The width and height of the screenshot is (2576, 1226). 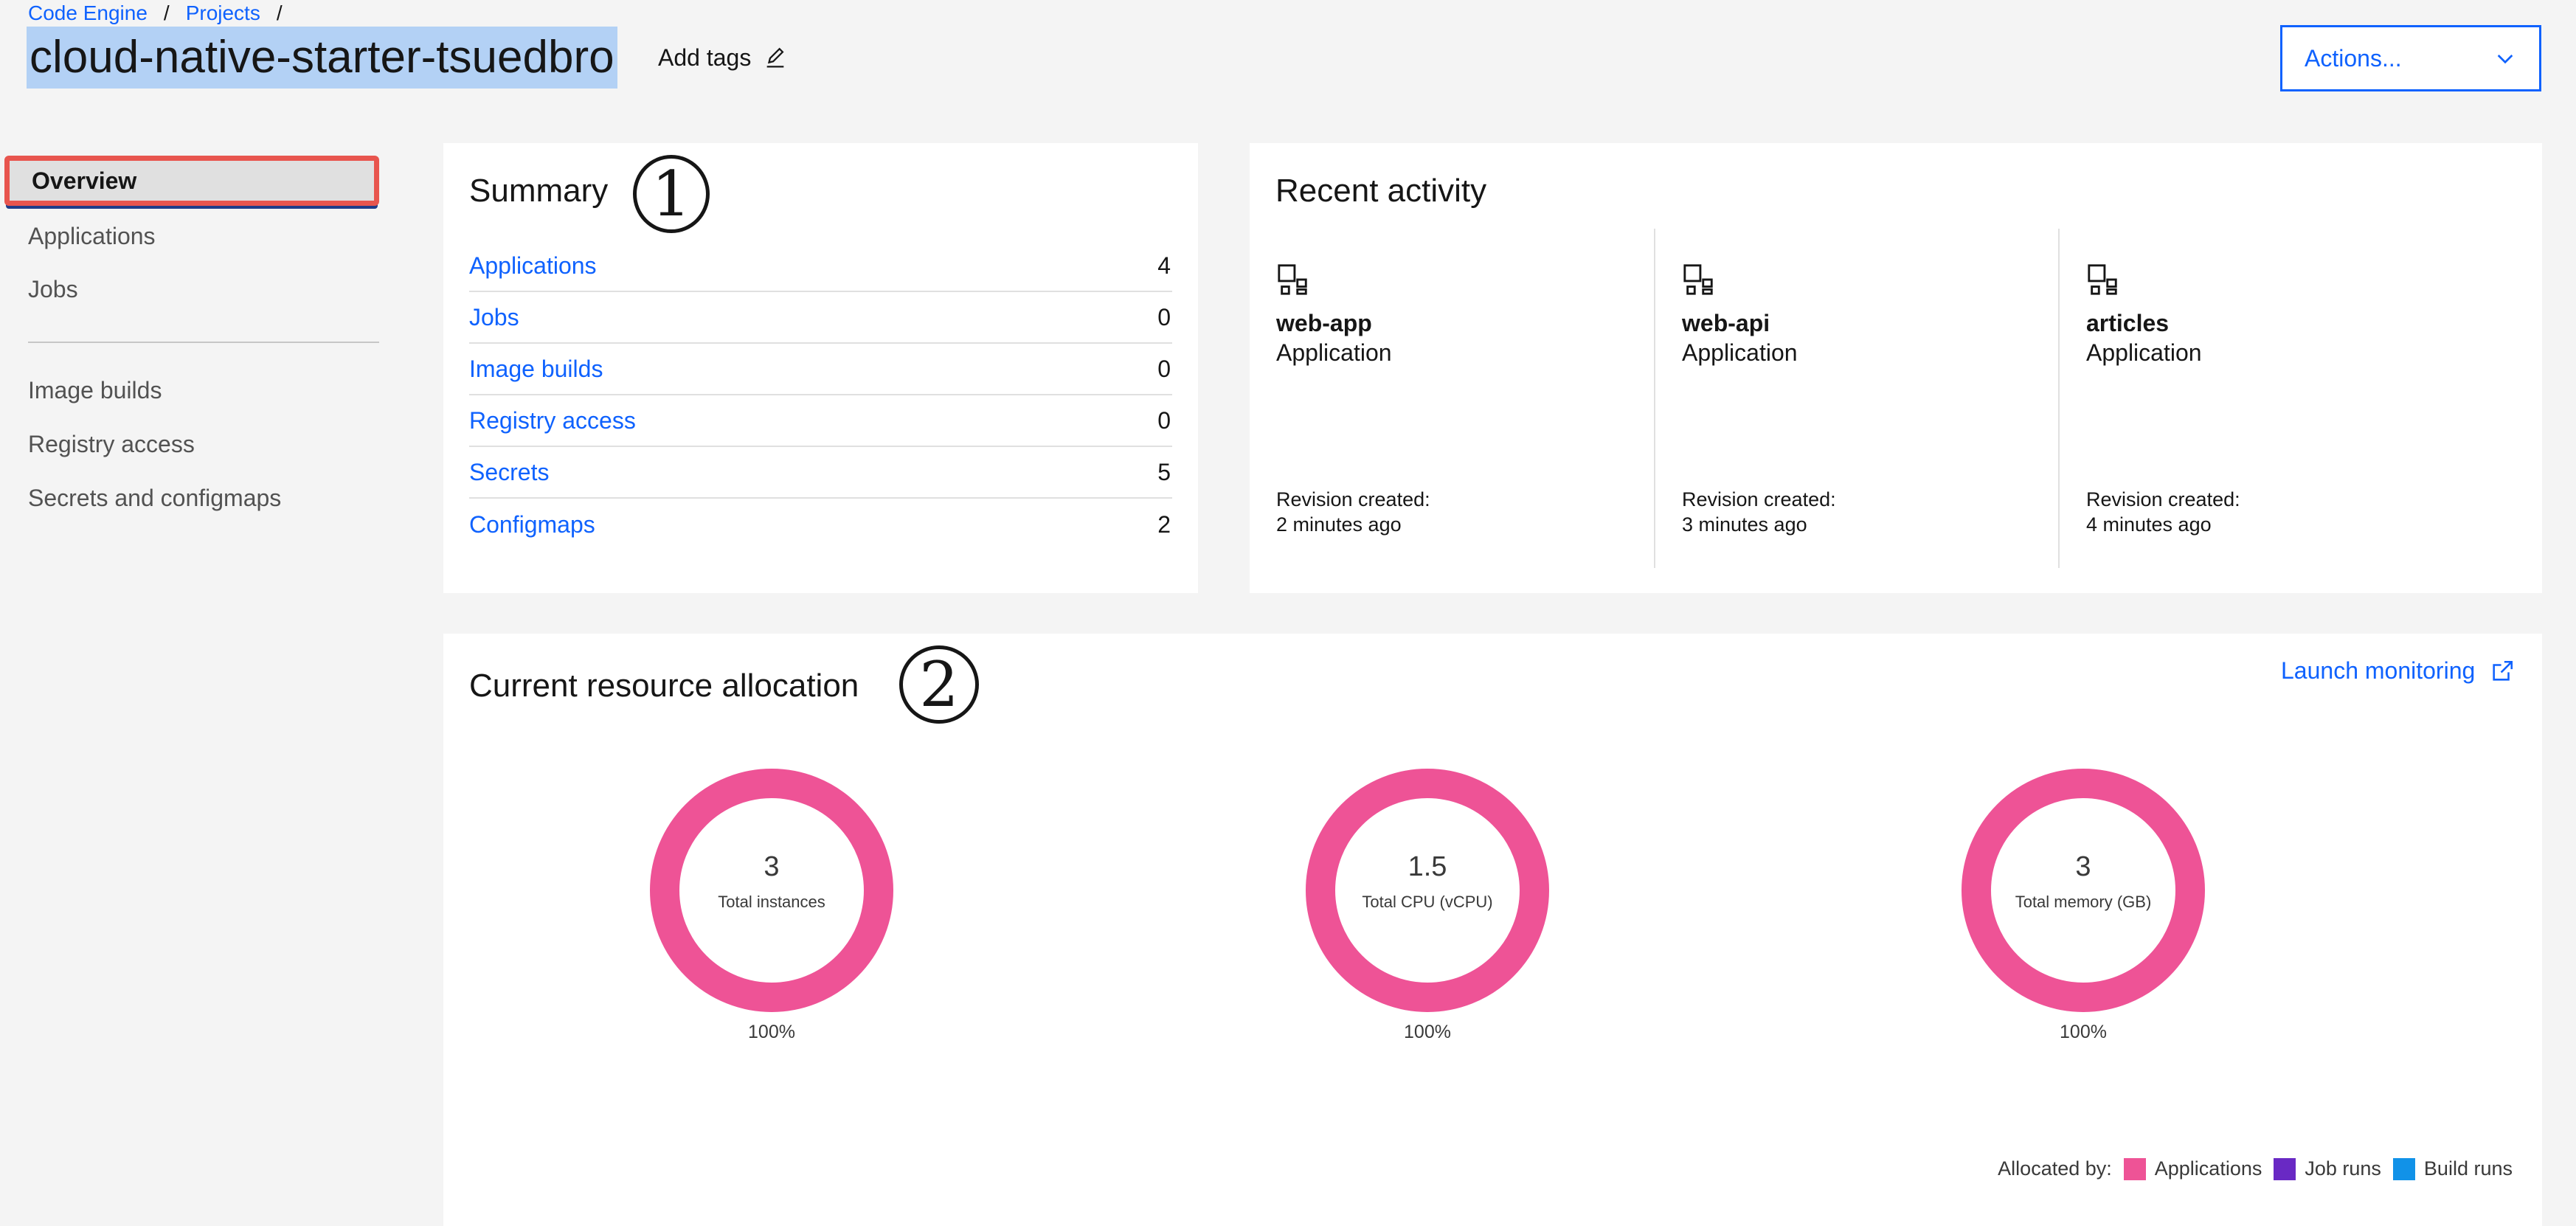 I want to click on donut-total-cpu: 1.5 Total CPU (vCPU), so click(x=1428, y=890).